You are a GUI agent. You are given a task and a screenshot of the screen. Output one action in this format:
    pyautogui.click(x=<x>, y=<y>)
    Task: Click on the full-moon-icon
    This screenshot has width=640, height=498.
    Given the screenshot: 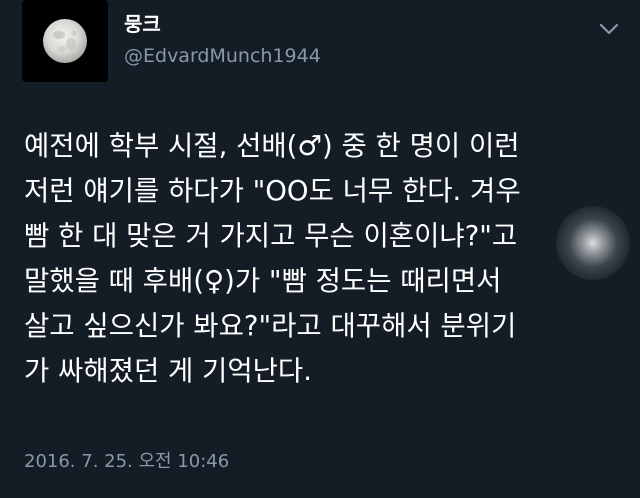 What is the action you would take?
    pyautogui.click(x=65, y=41)
    